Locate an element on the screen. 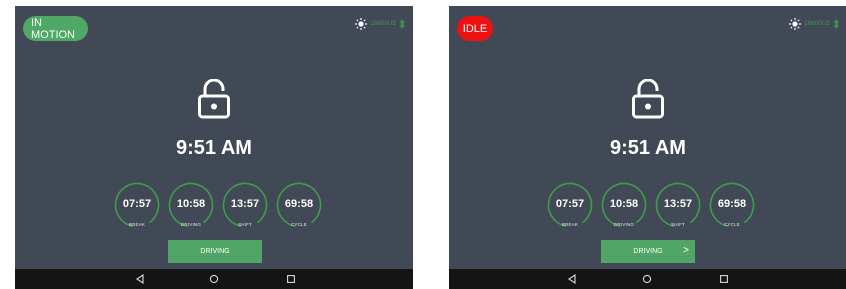 Image resolution: width=846 pixels, height=289 pixels. status-badge: IN MOTION is located at coordinates (55, 28).